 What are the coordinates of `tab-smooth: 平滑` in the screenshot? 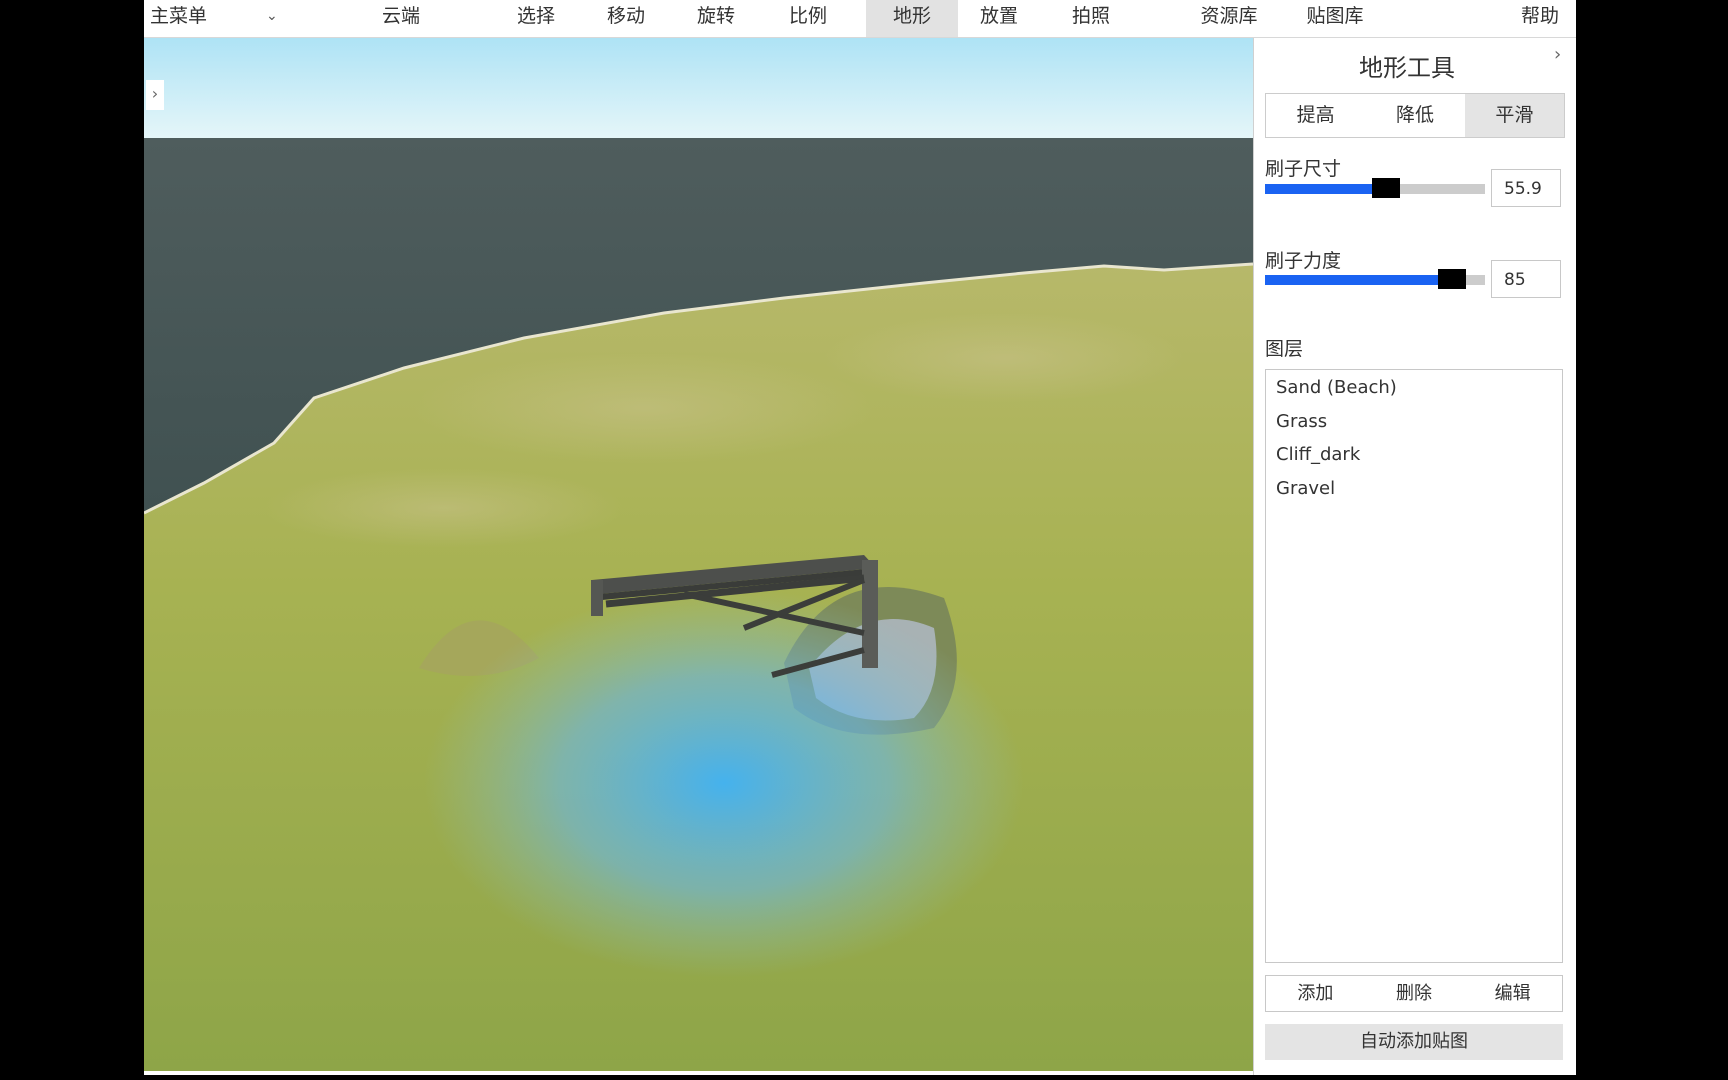 It's located at (1514, 115).